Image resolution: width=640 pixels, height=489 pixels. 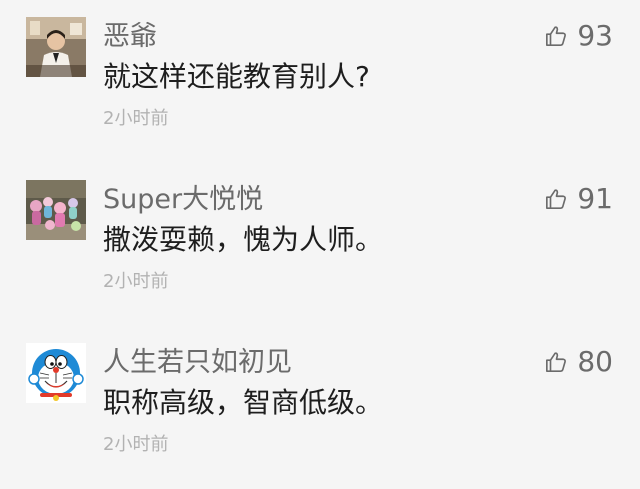 I want to click on like-button: 93, so click(x=579, y=36).